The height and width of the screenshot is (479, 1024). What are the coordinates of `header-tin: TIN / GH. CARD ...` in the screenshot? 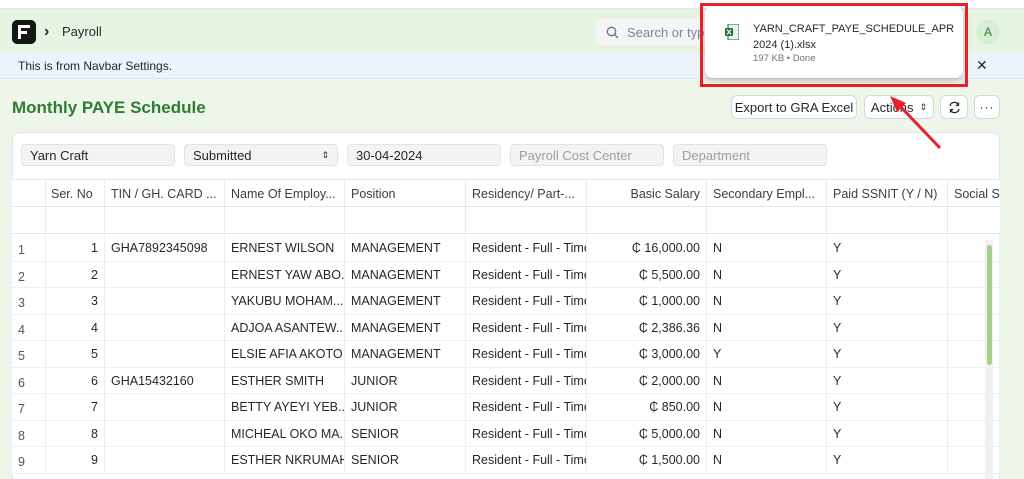 It's located at (165, 194).